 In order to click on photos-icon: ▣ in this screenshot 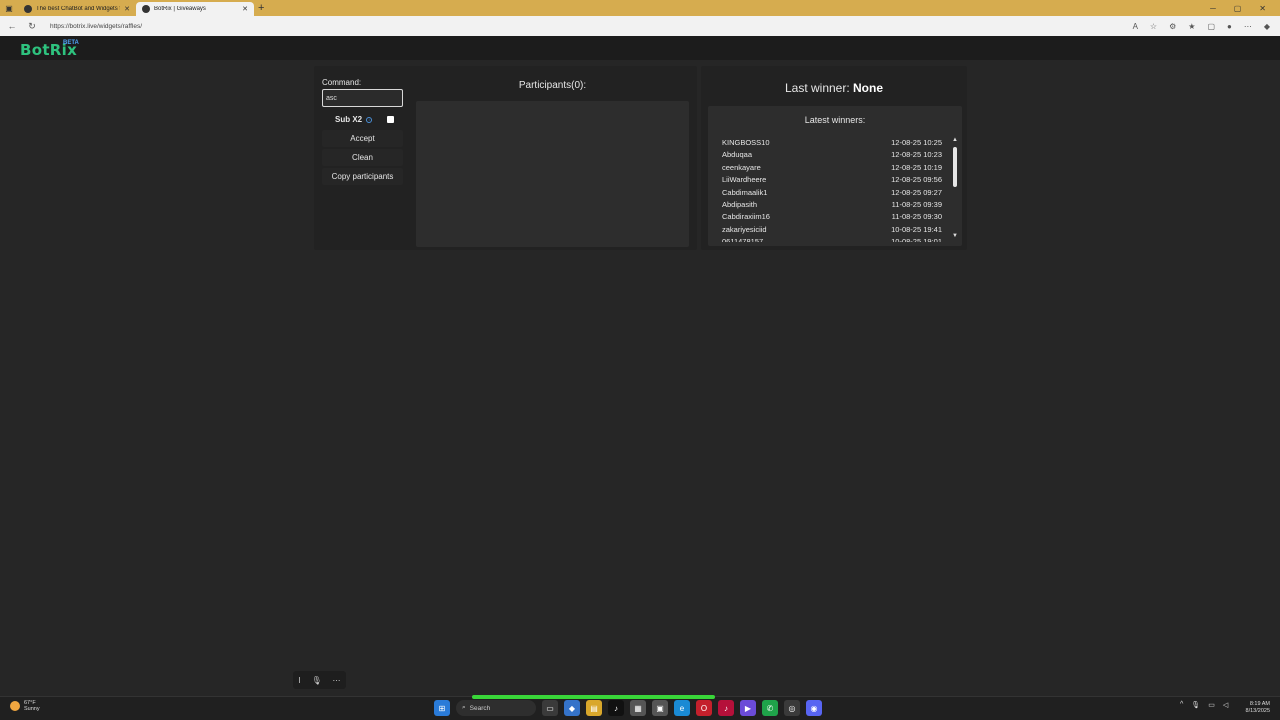, I will do `click(660, 708)`.